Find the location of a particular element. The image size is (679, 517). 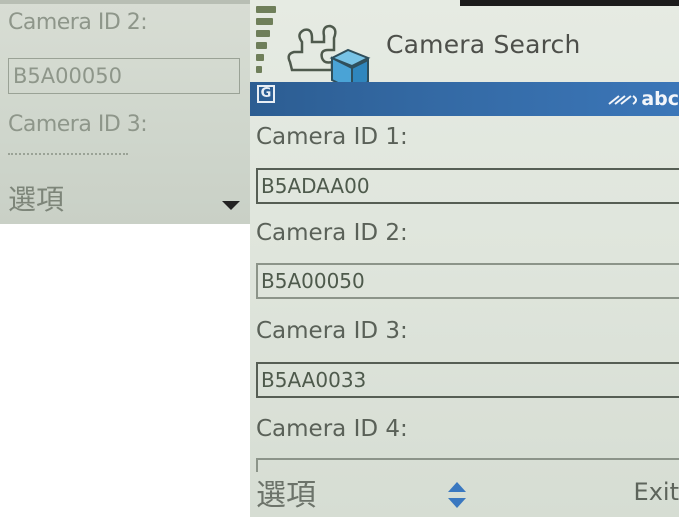

status-bar: G abc is located at coordinates (464, 99).